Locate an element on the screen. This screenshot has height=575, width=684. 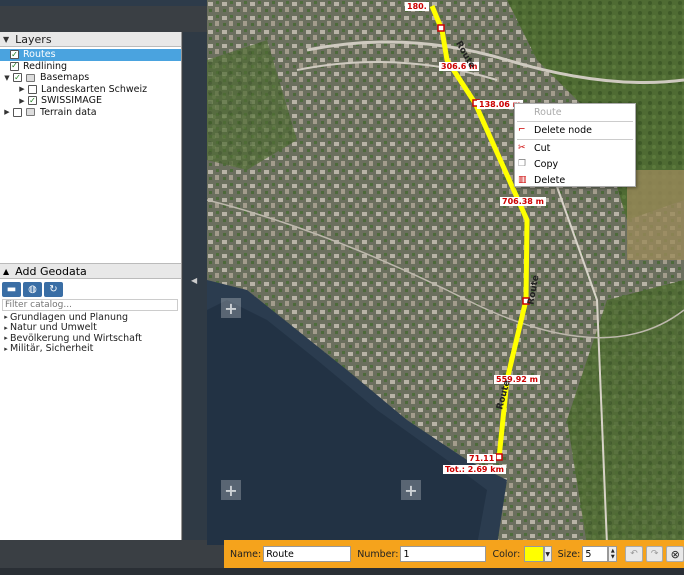
number-label: Number: is located at coordinates (378, 554).